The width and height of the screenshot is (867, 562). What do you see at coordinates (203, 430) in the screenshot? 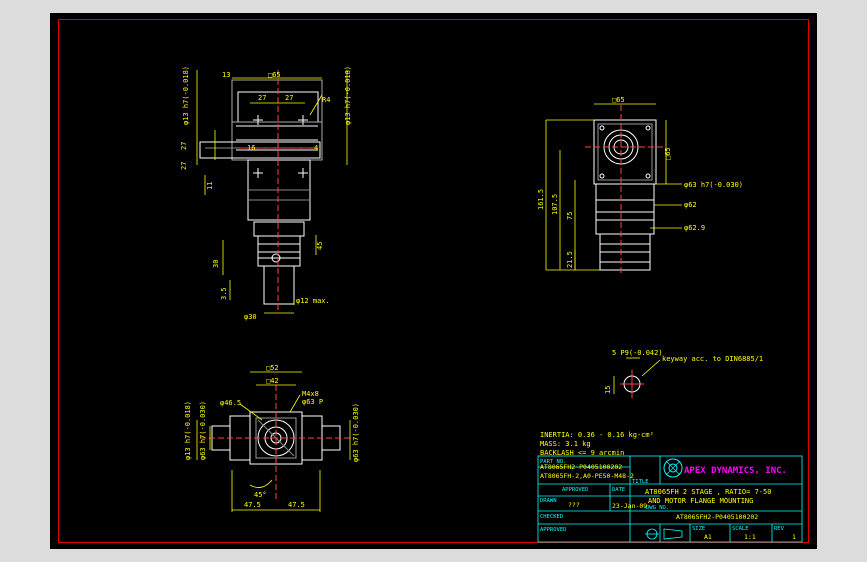
I see `dim-bottom-left2: φ63 h7(-0.030)` at bounding box center [203, 430].